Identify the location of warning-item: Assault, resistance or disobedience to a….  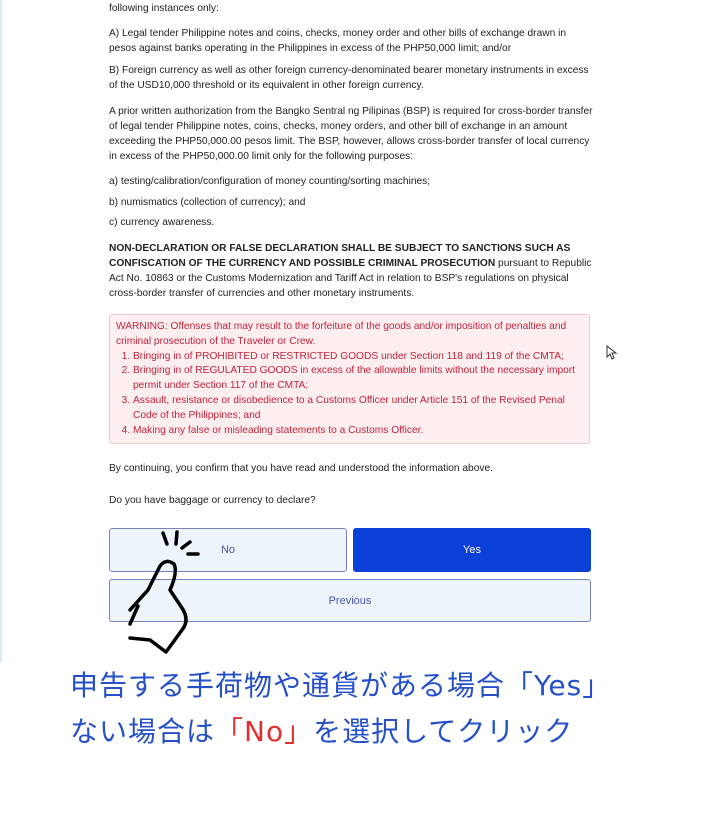
(358, 409).